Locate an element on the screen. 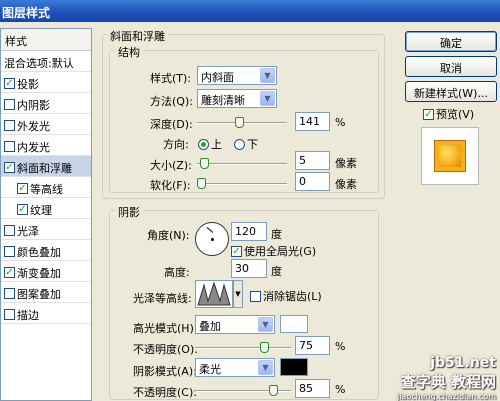 This screenshot has height=401, width=500. style-item-label: 外发光 is located at coordinates (33, 126).